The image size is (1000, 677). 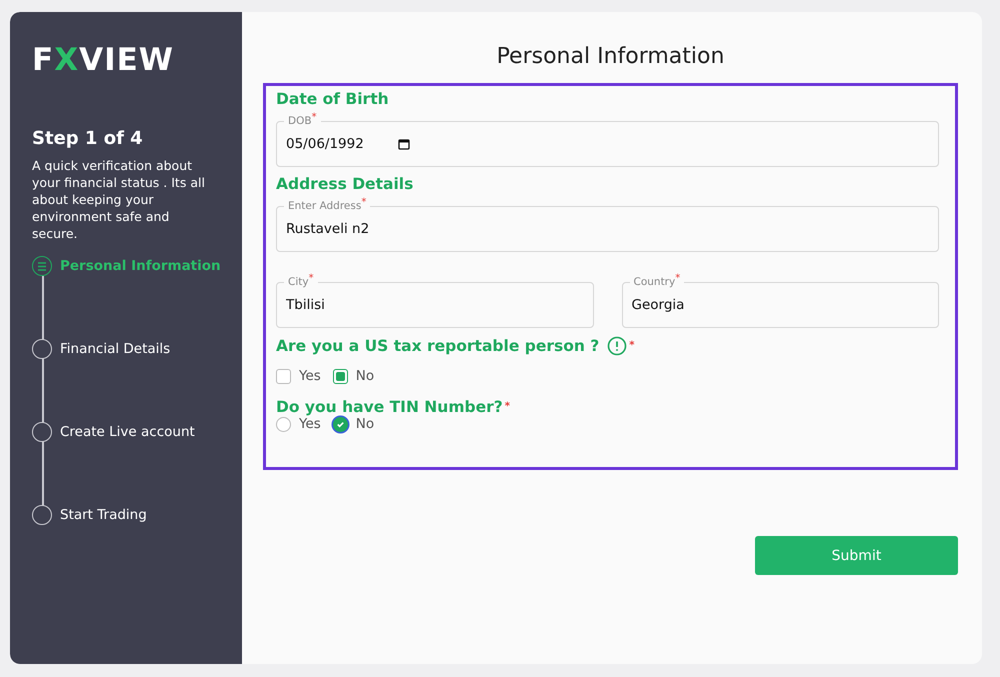 What do you see at coordinates (607, 229) in the screenshot?
I see `field-value: Rustaveli n2` at bounding box center [607, 229].